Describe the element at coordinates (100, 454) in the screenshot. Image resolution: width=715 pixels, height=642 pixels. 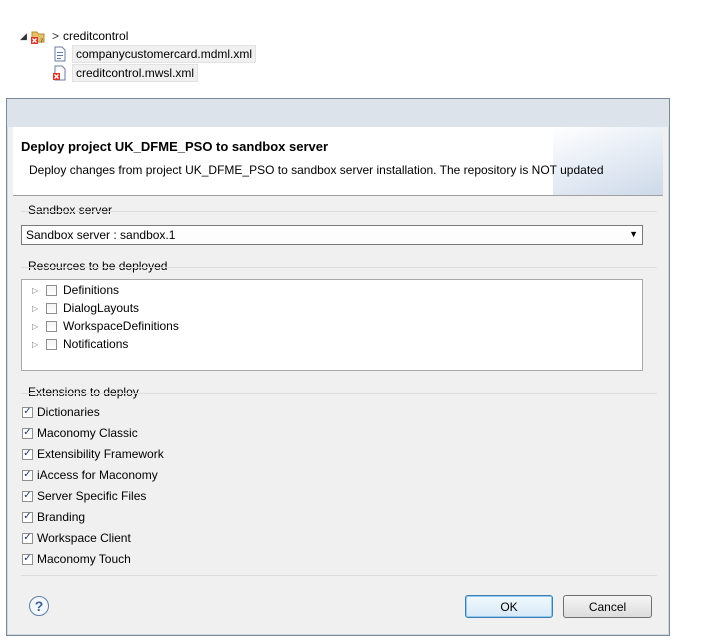
I see `extension-label: Extensibility Framework` at that location.